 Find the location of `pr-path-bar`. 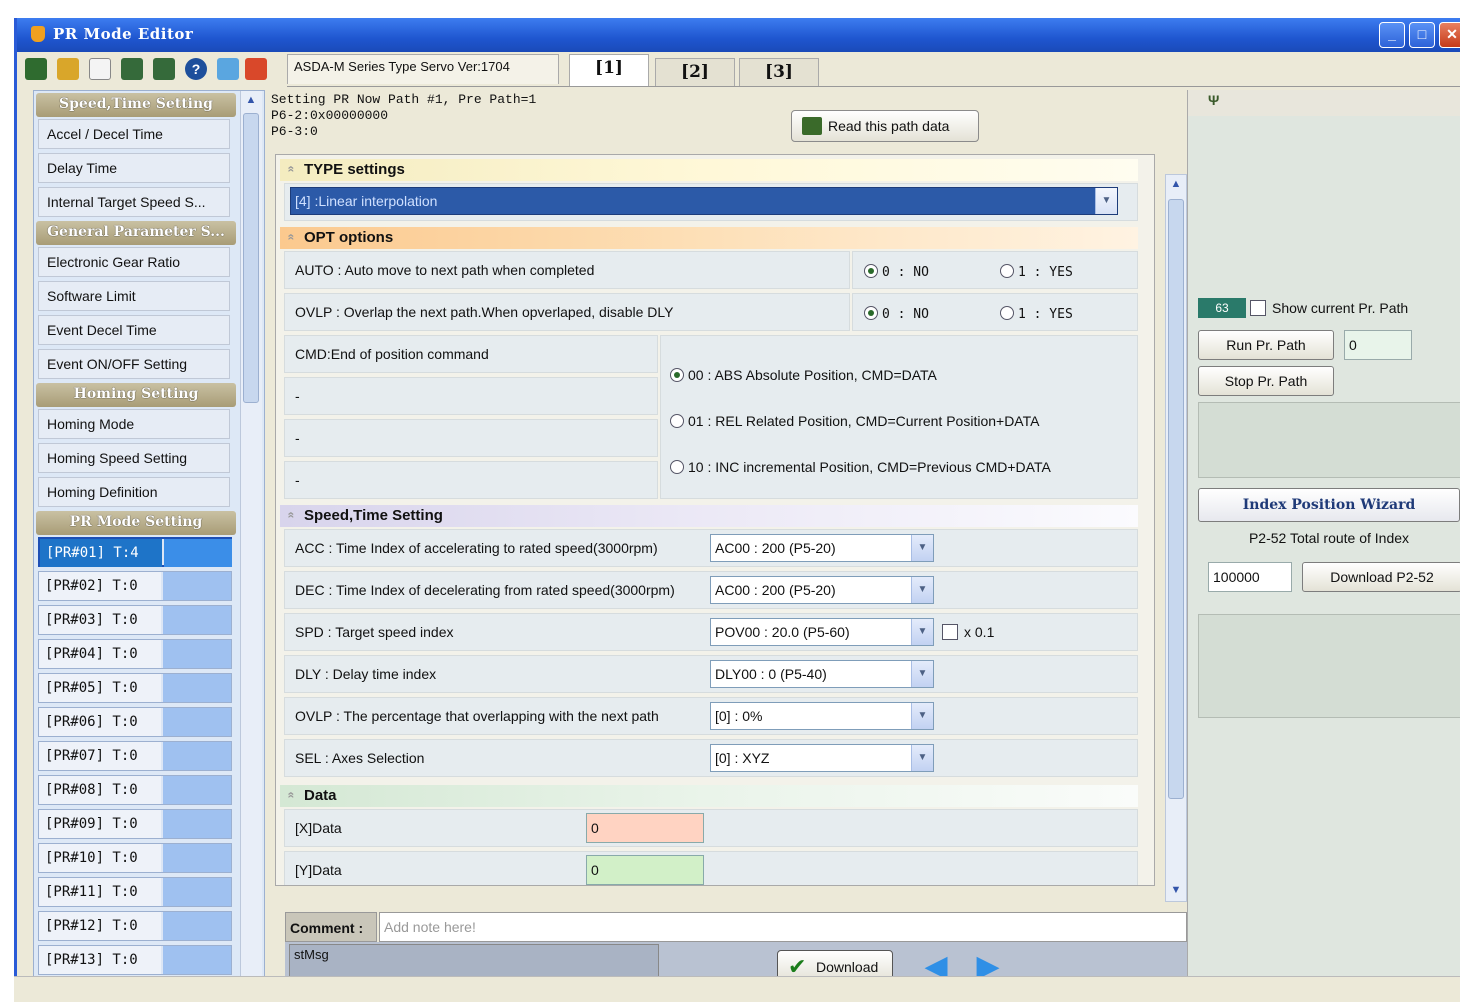

pr-path-bar is located at coordinates (197, 722).